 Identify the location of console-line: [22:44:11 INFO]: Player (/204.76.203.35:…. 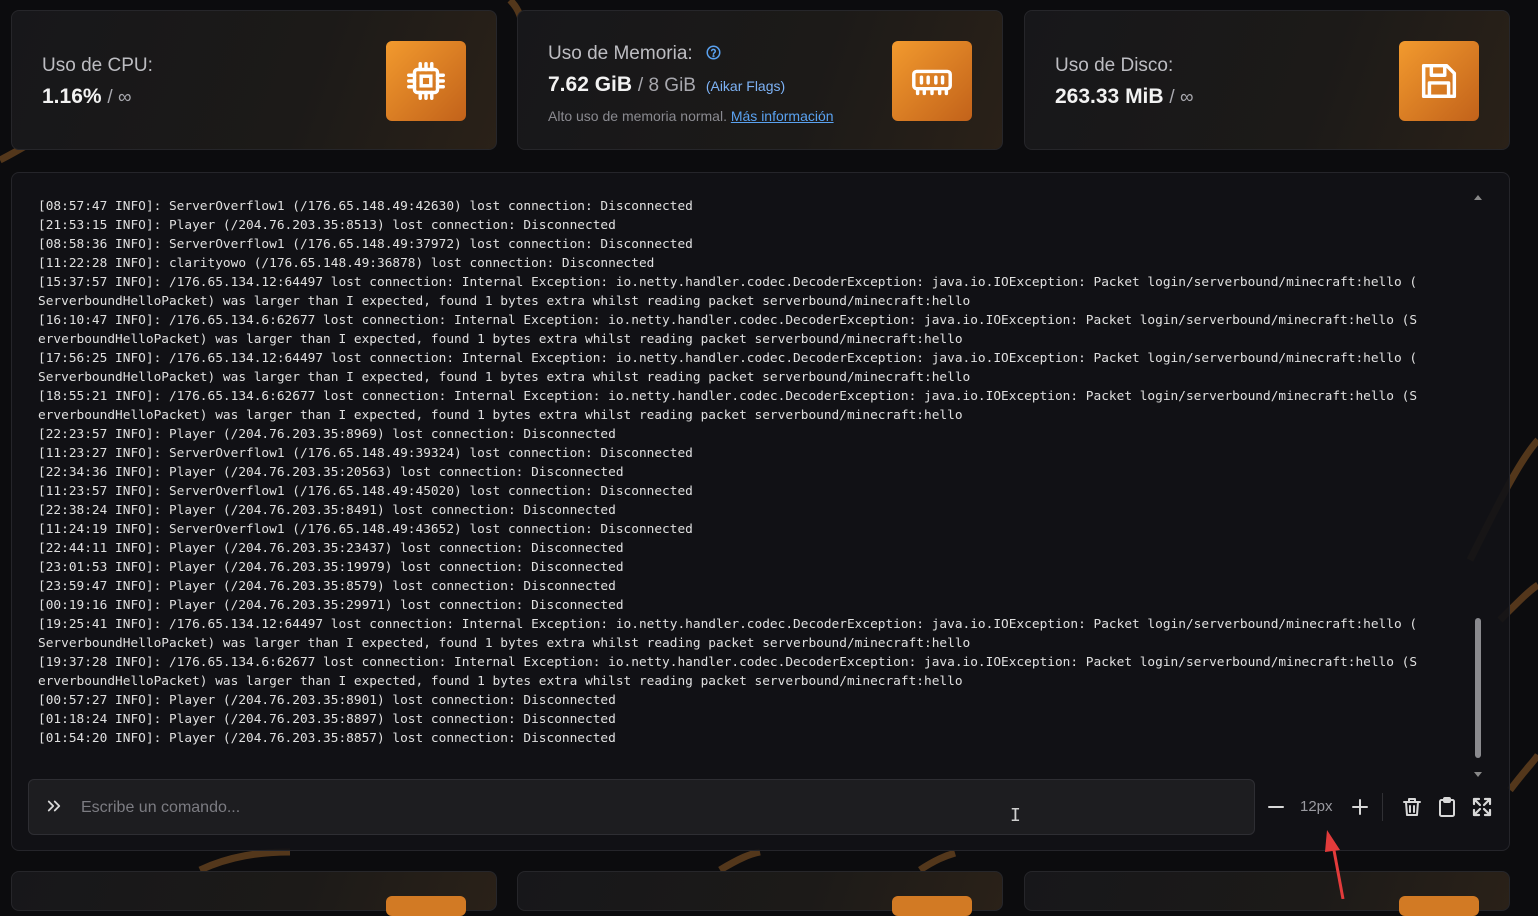
(331, 548).